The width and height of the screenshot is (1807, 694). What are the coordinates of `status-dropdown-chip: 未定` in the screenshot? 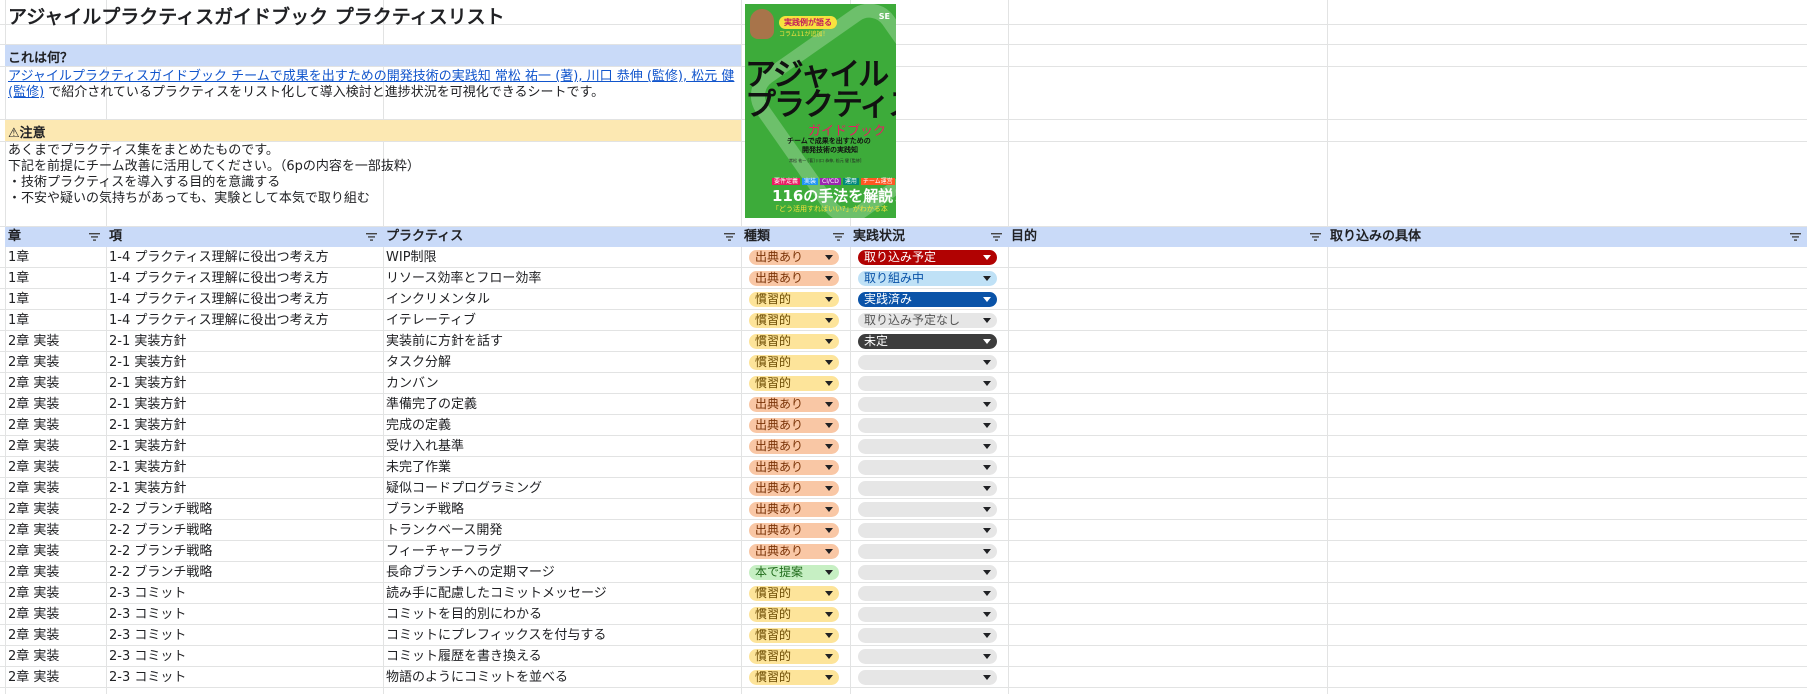 It's located at (927, 341).